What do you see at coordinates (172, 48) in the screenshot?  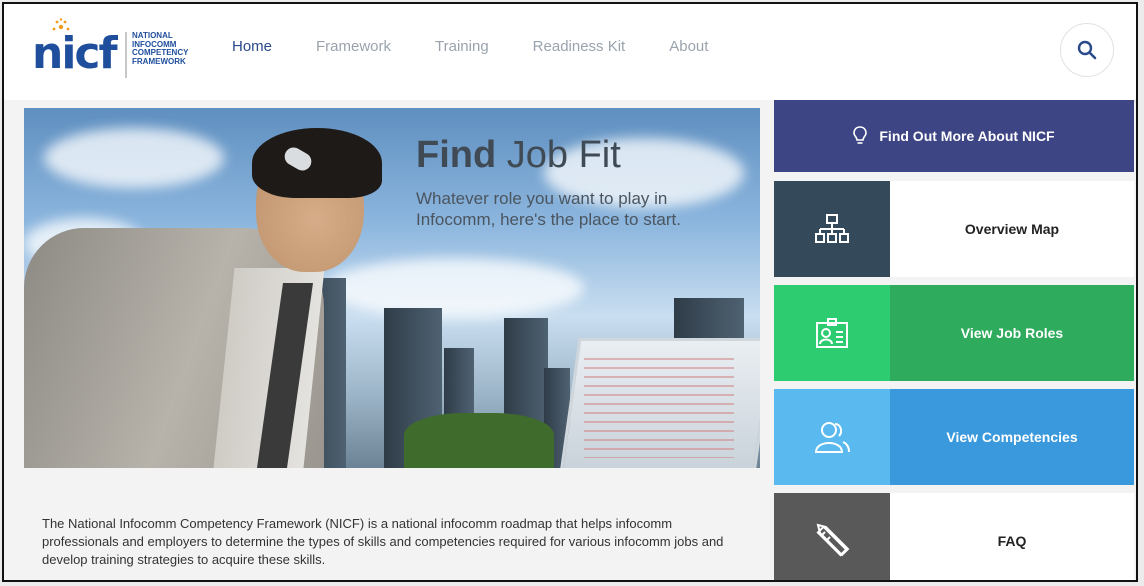 I see `logo-caption: NATIONAL INFOCOMM COMPETENCY FRAMEWORK` at bounding box center [172, 48].